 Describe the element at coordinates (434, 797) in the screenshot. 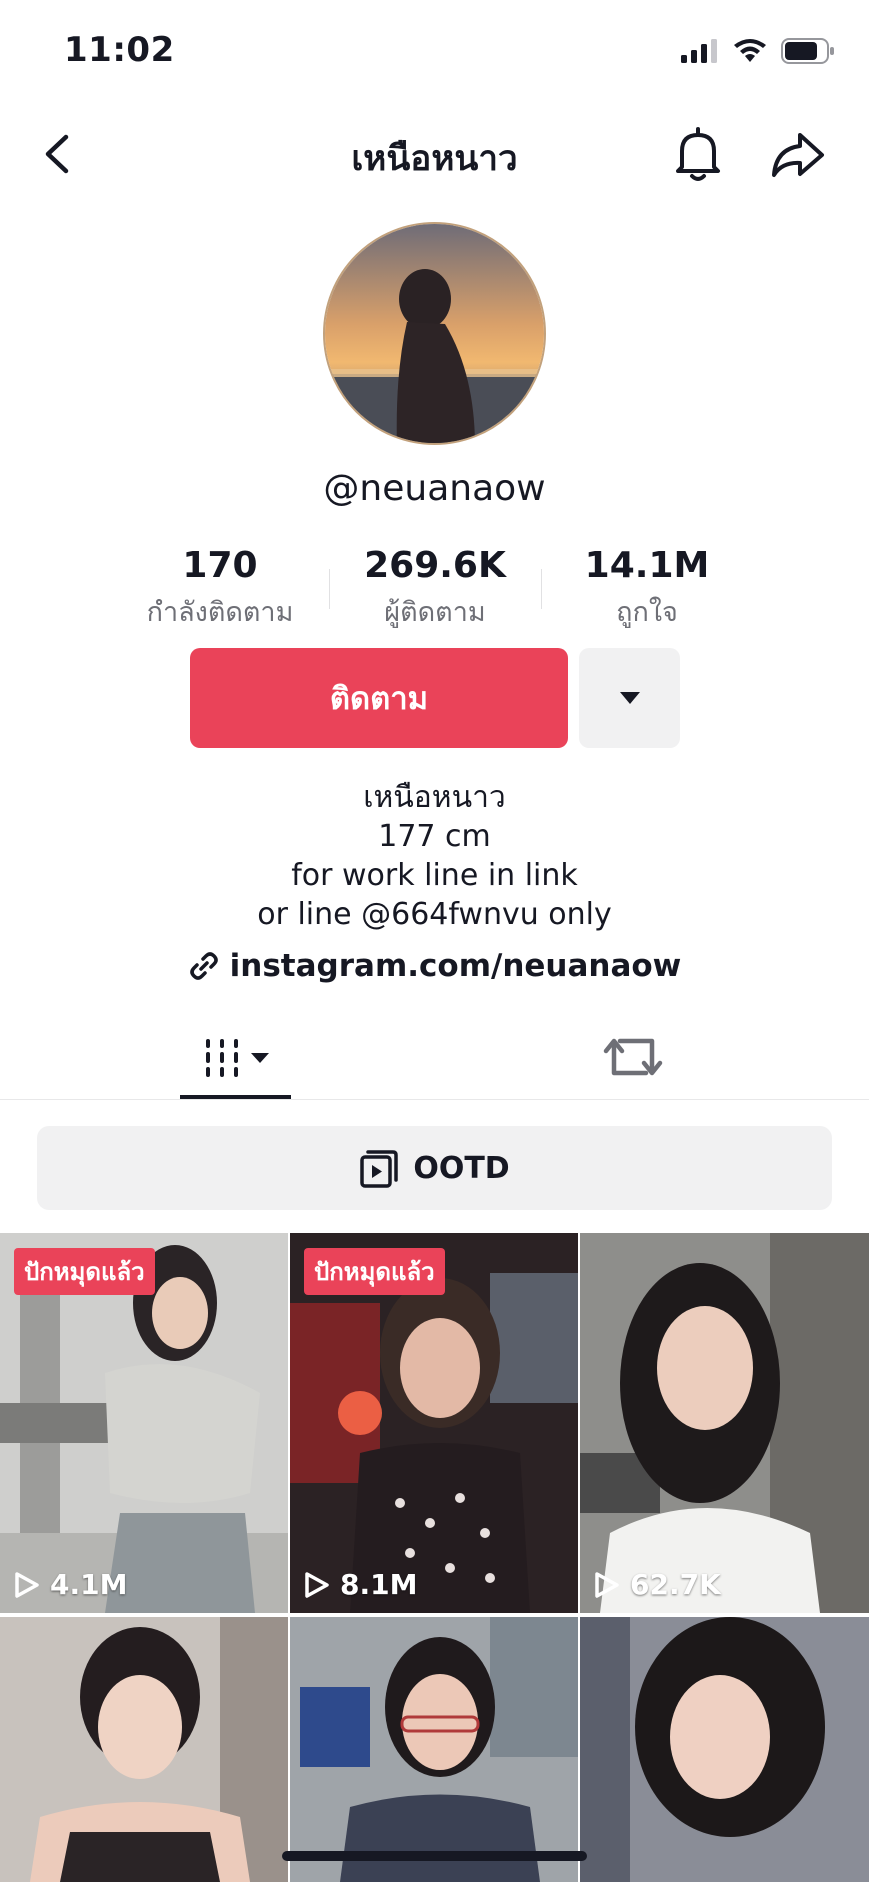

I see `bio-line: เหนือหนาว` at that location.